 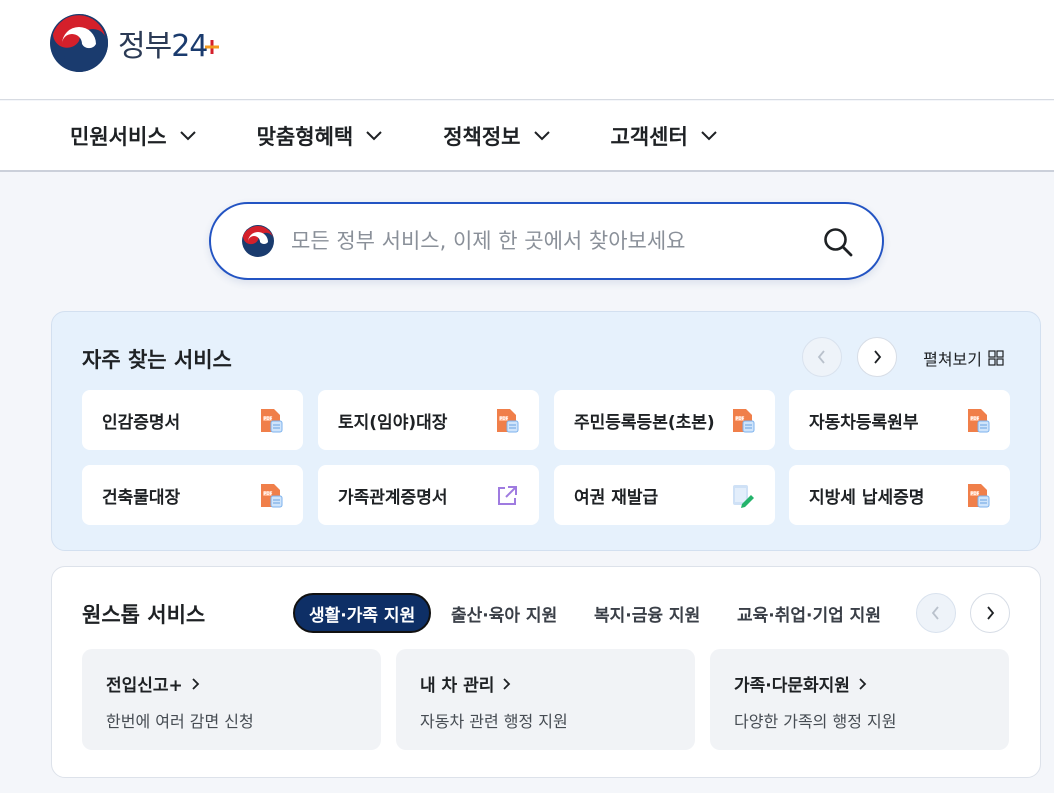 What do you see at coordinates (192, 420) in the screenshot?
I see `service-card-seal-certificate: 인감증명서 PDF` at bounding box center [192, 420].